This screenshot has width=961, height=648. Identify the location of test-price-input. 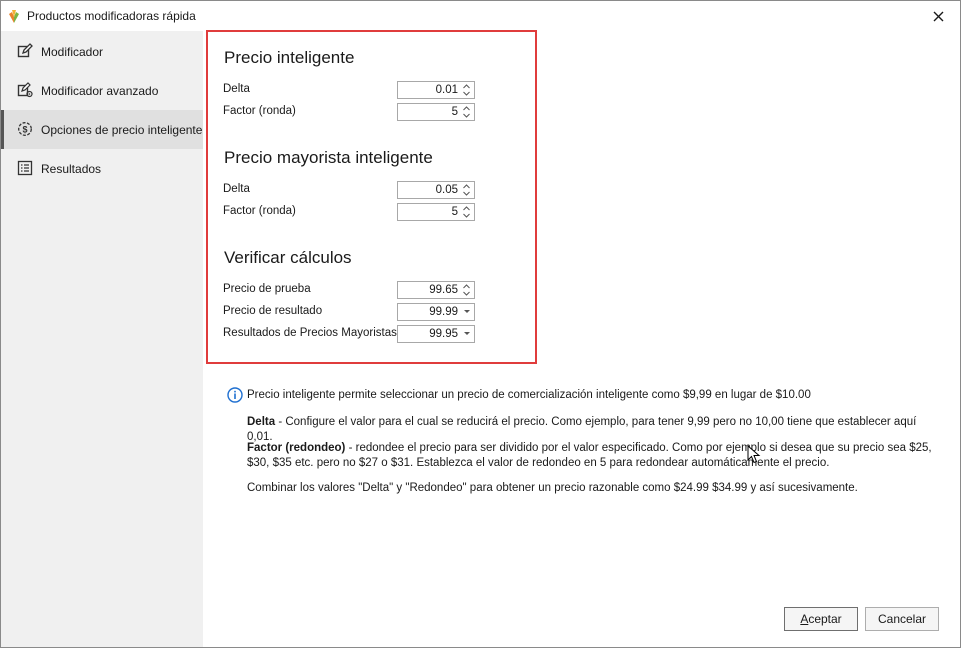
(429, 290).